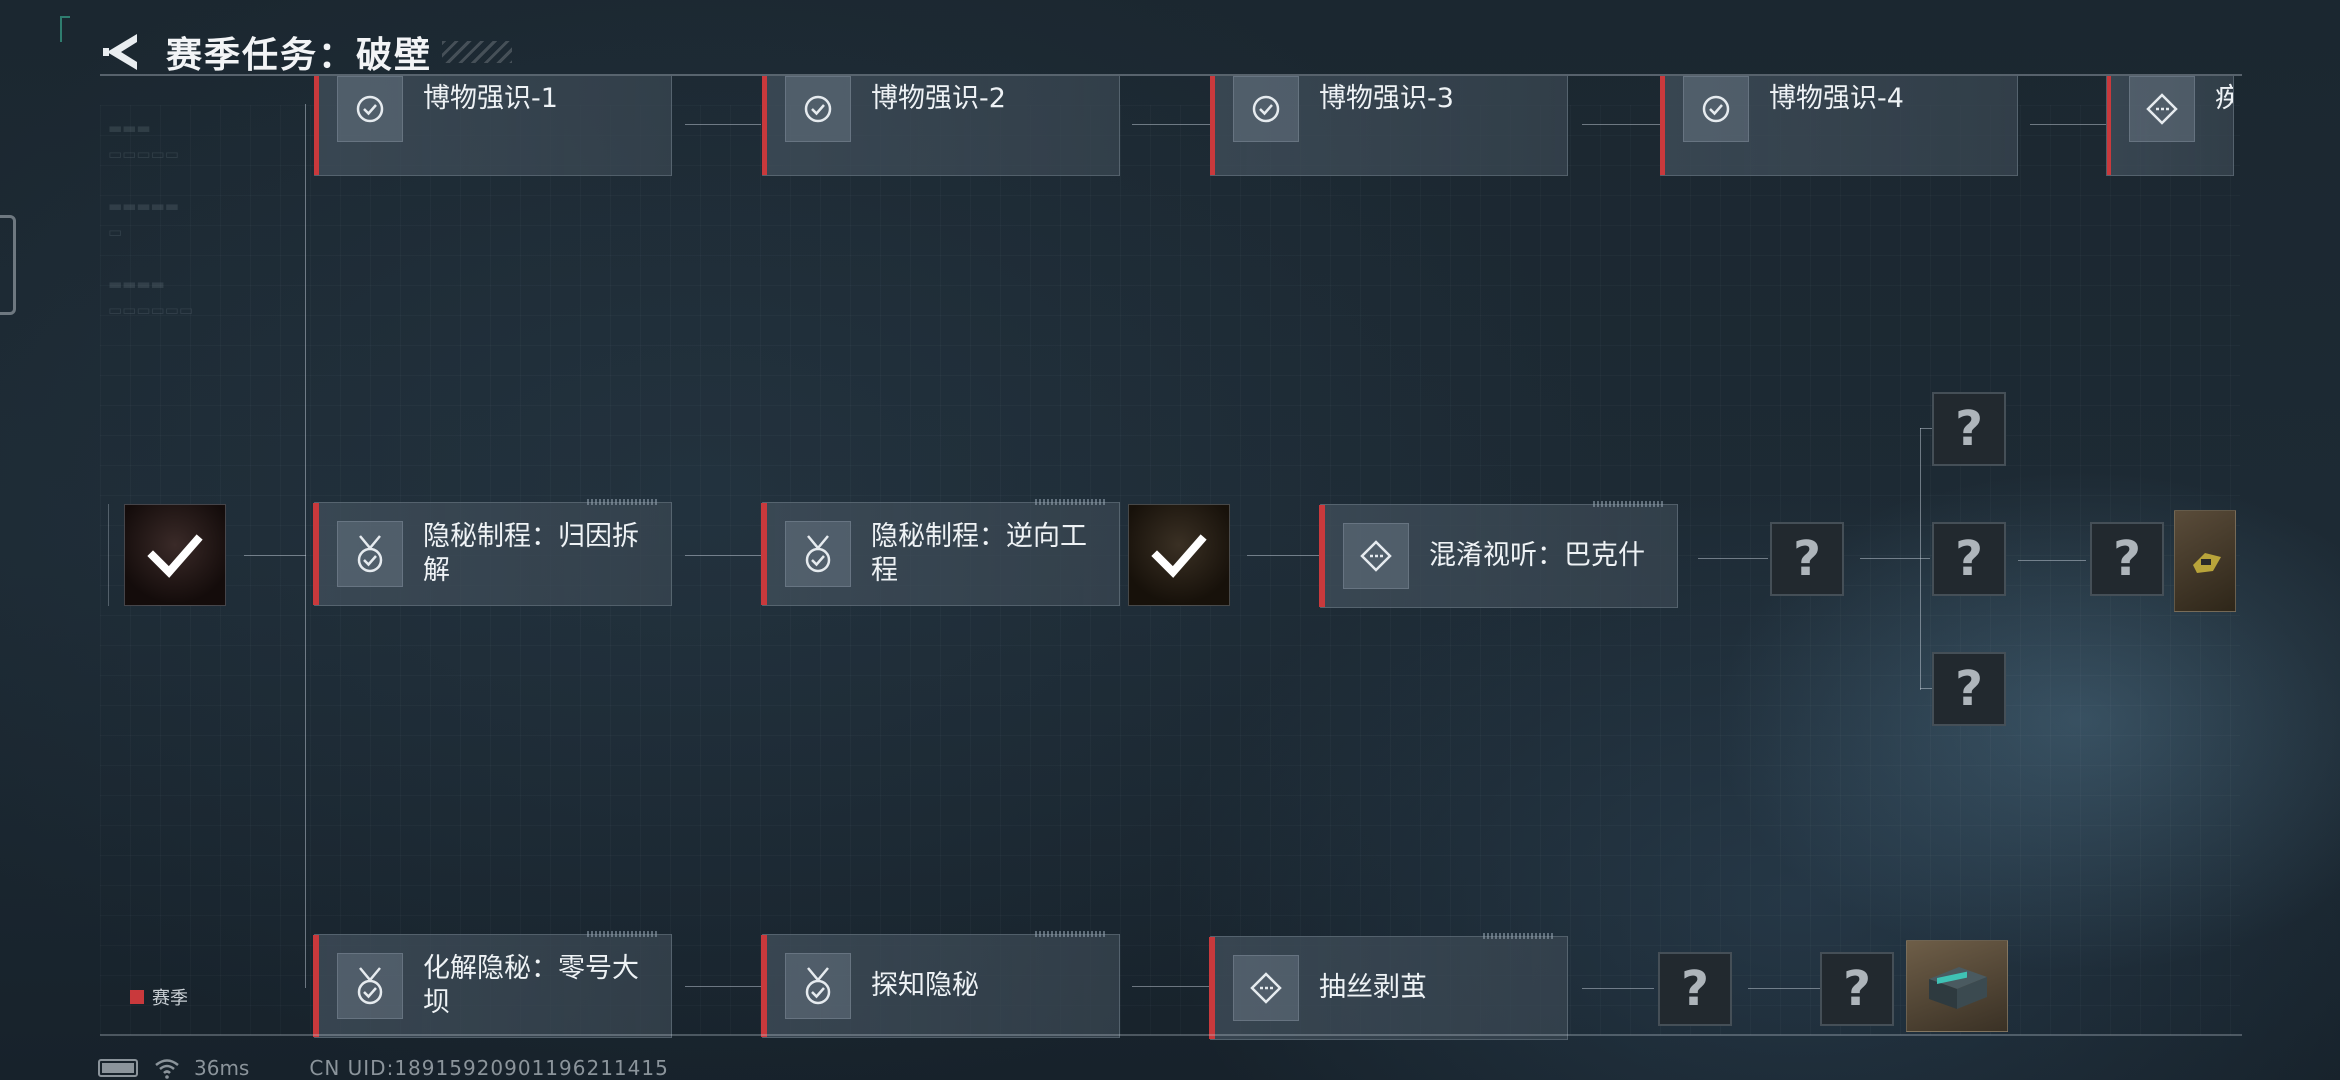  Describe the element at coordinates (299, 55) in the screenshot. I see `page-title: 赛季任务：破壁` at that location.